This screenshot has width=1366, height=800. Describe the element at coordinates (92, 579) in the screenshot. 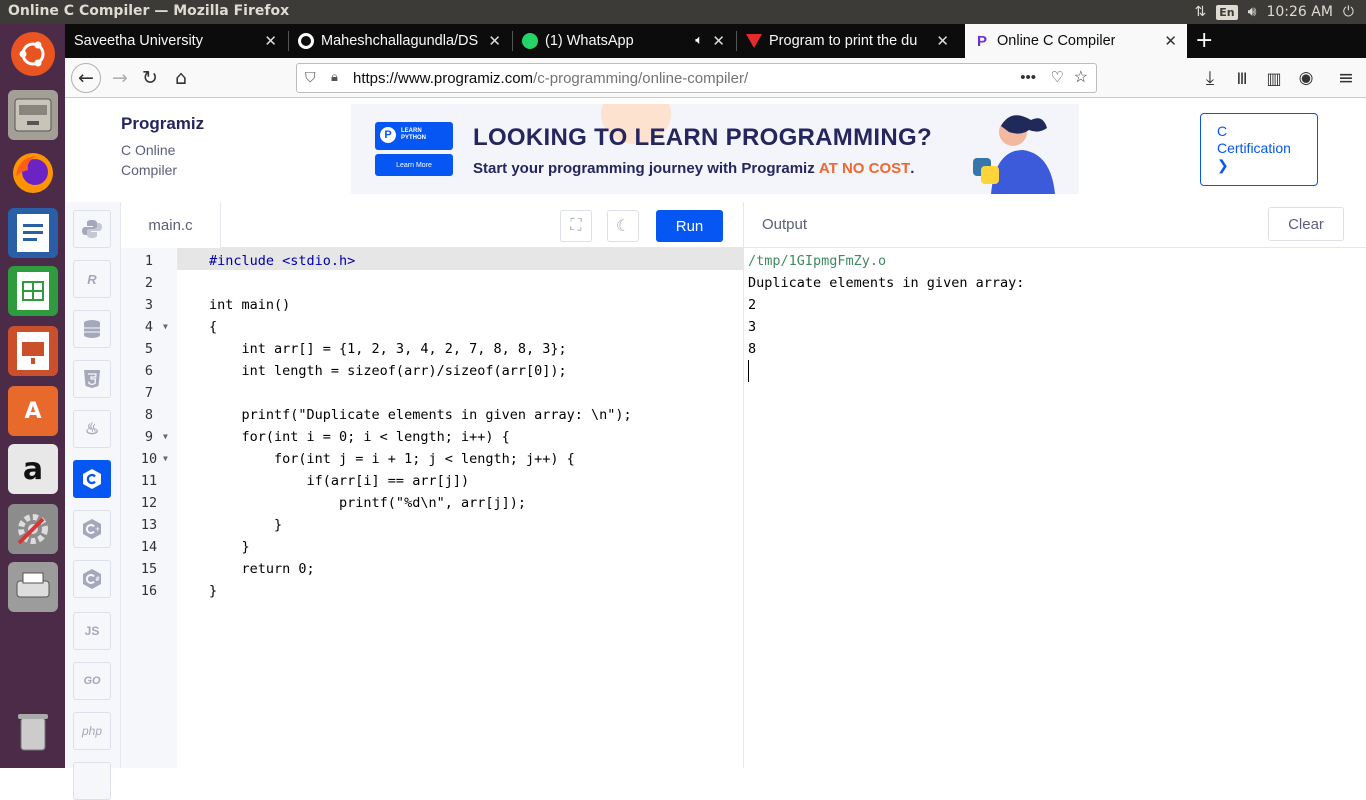

I see `csharp-language-button: #` at that location.